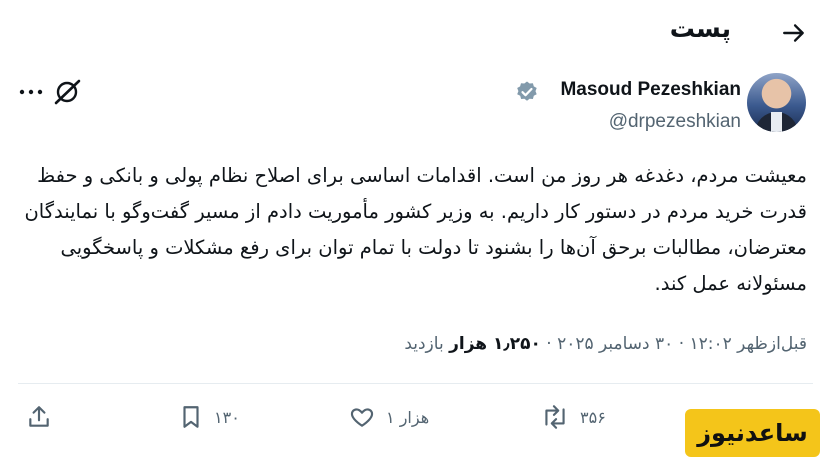 The image size is (831, 467). What do you see at coordinates (593, 417) in the screenshot?
I see `repost-count: ۳۵۶` at bounding box center [593, 417].